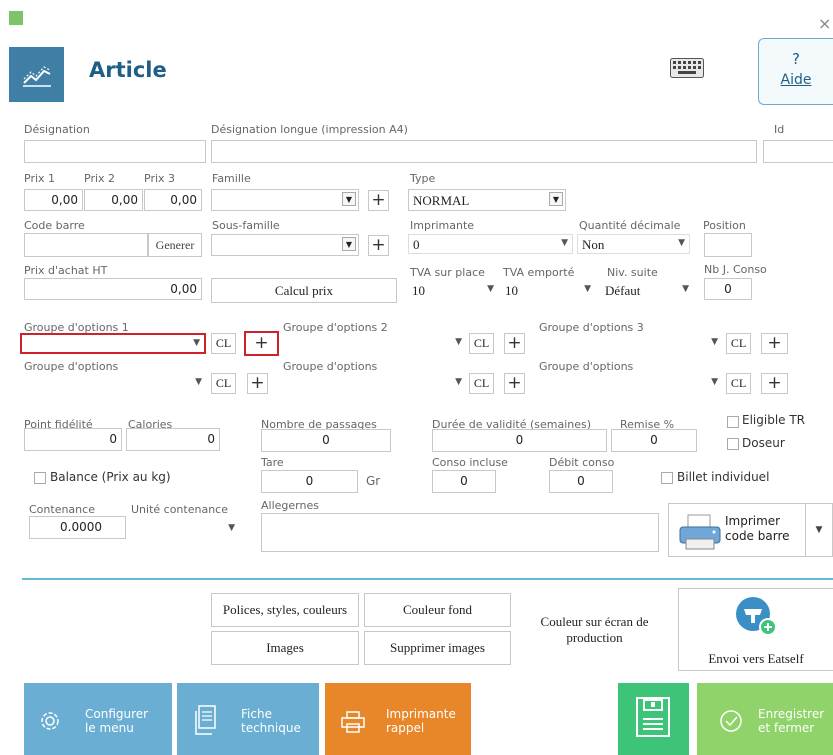 This screenshot has width=833, height=755. I want to click on prix1-input: 0,00, so click(53, 200).